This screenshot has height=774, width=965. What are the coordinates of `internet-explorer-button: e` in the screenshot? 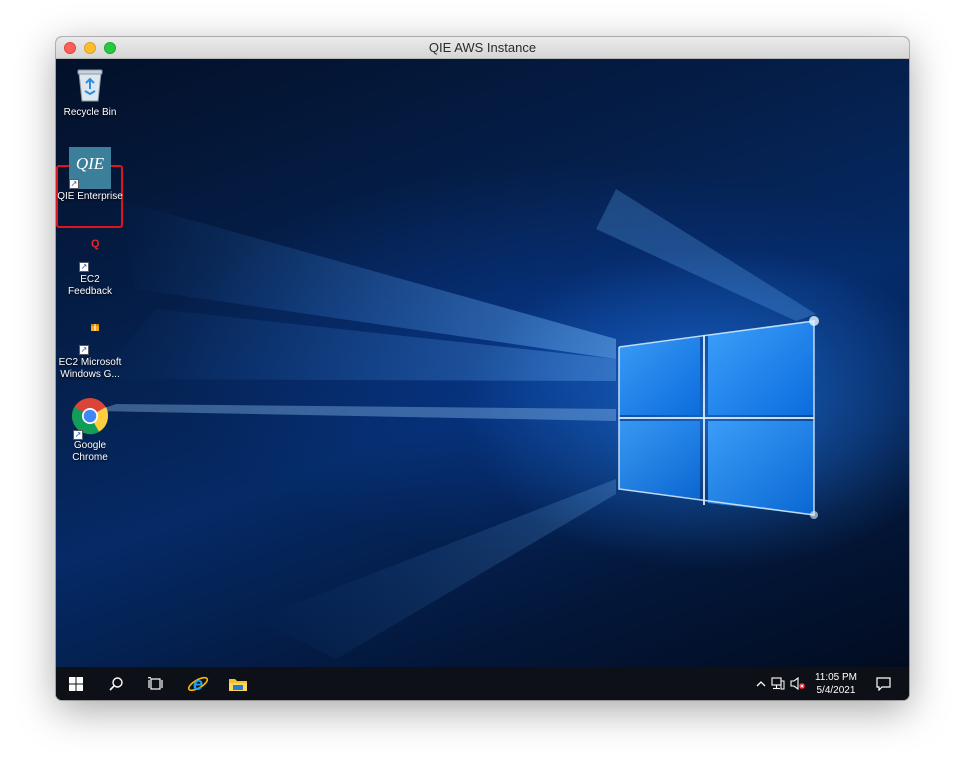 It's located at (198, 683).